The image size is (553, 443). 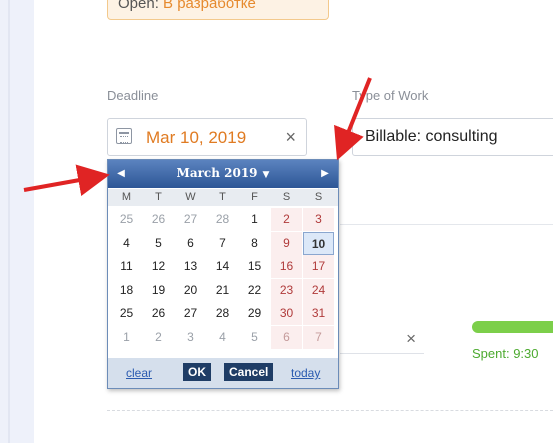 What do you see at coordinates (318, 290) in the screenshot?
I see `day-cell: 24` at bounding box center [318, 290].